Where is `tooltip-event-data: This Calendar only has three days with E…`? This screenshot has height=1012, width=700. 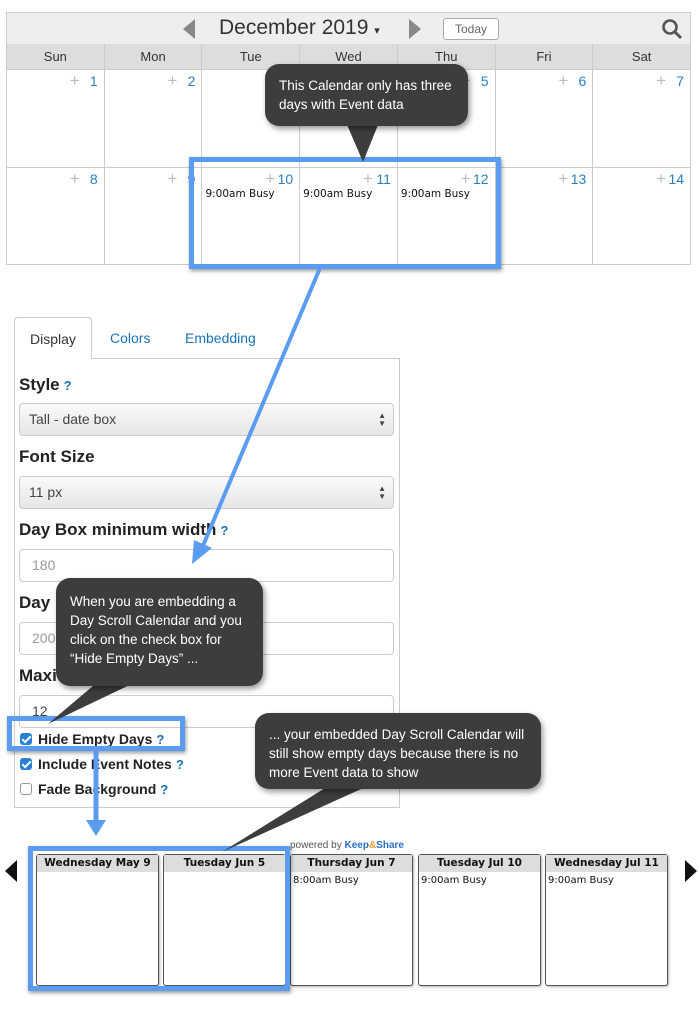
tooltip-event-data: This Calendar only has three days with E… is located at coordinates (366, 95).